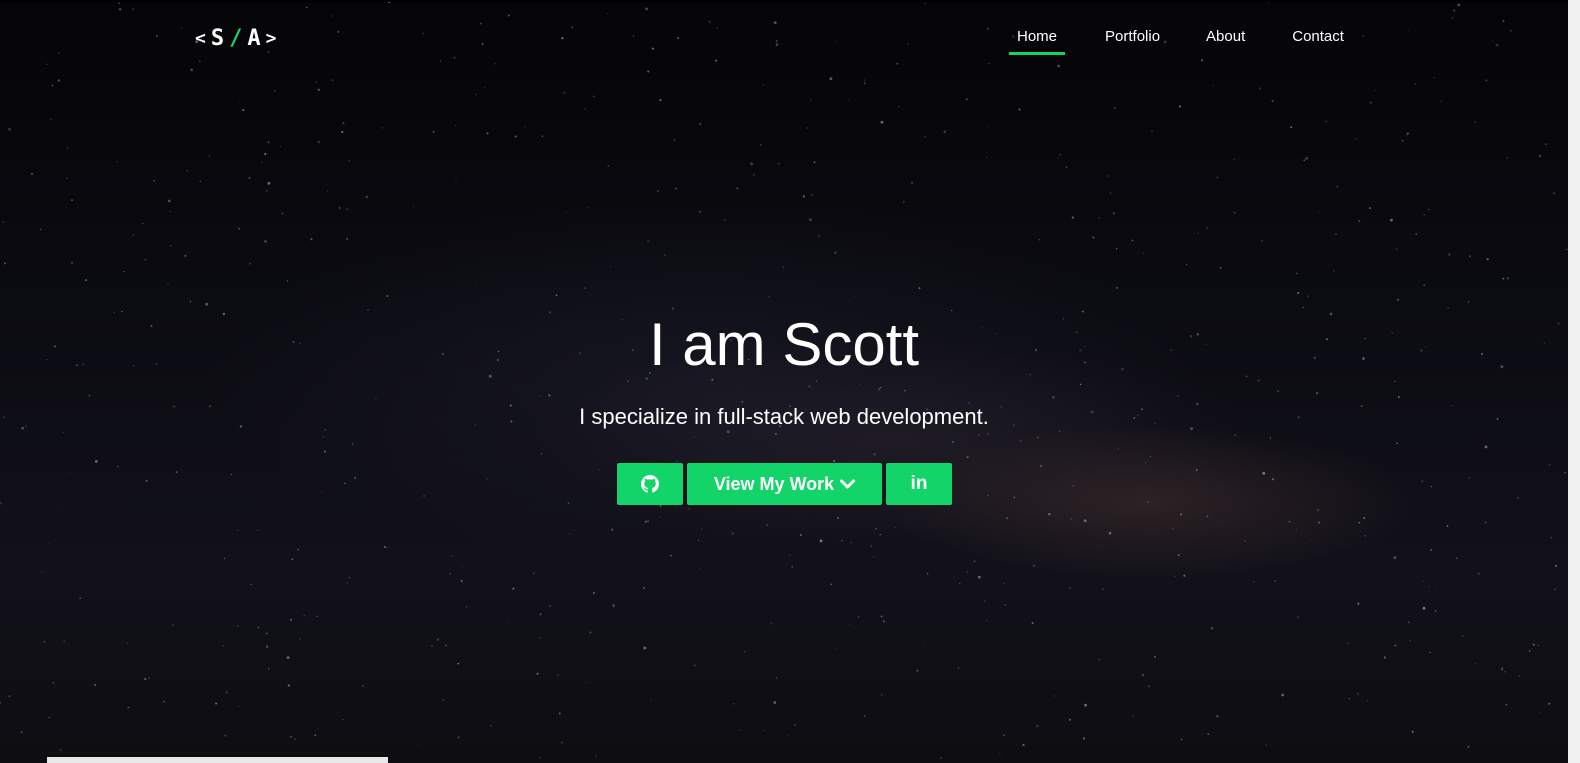  I want to click on view-my-work-label: View My Work, so click(774, 483).